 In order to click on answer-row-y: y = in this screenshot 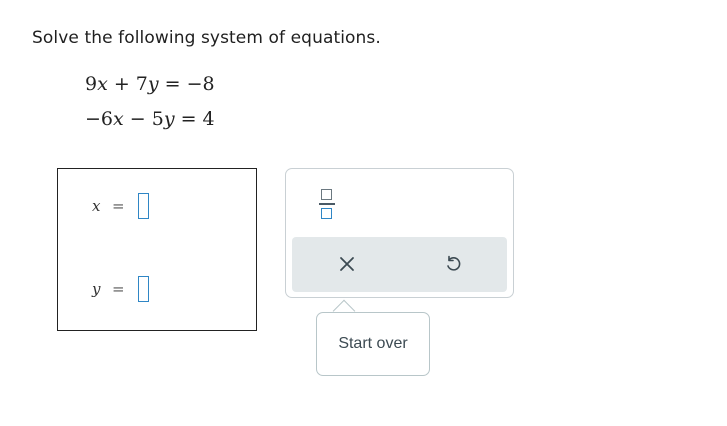, I will do `click(120, 289)`.